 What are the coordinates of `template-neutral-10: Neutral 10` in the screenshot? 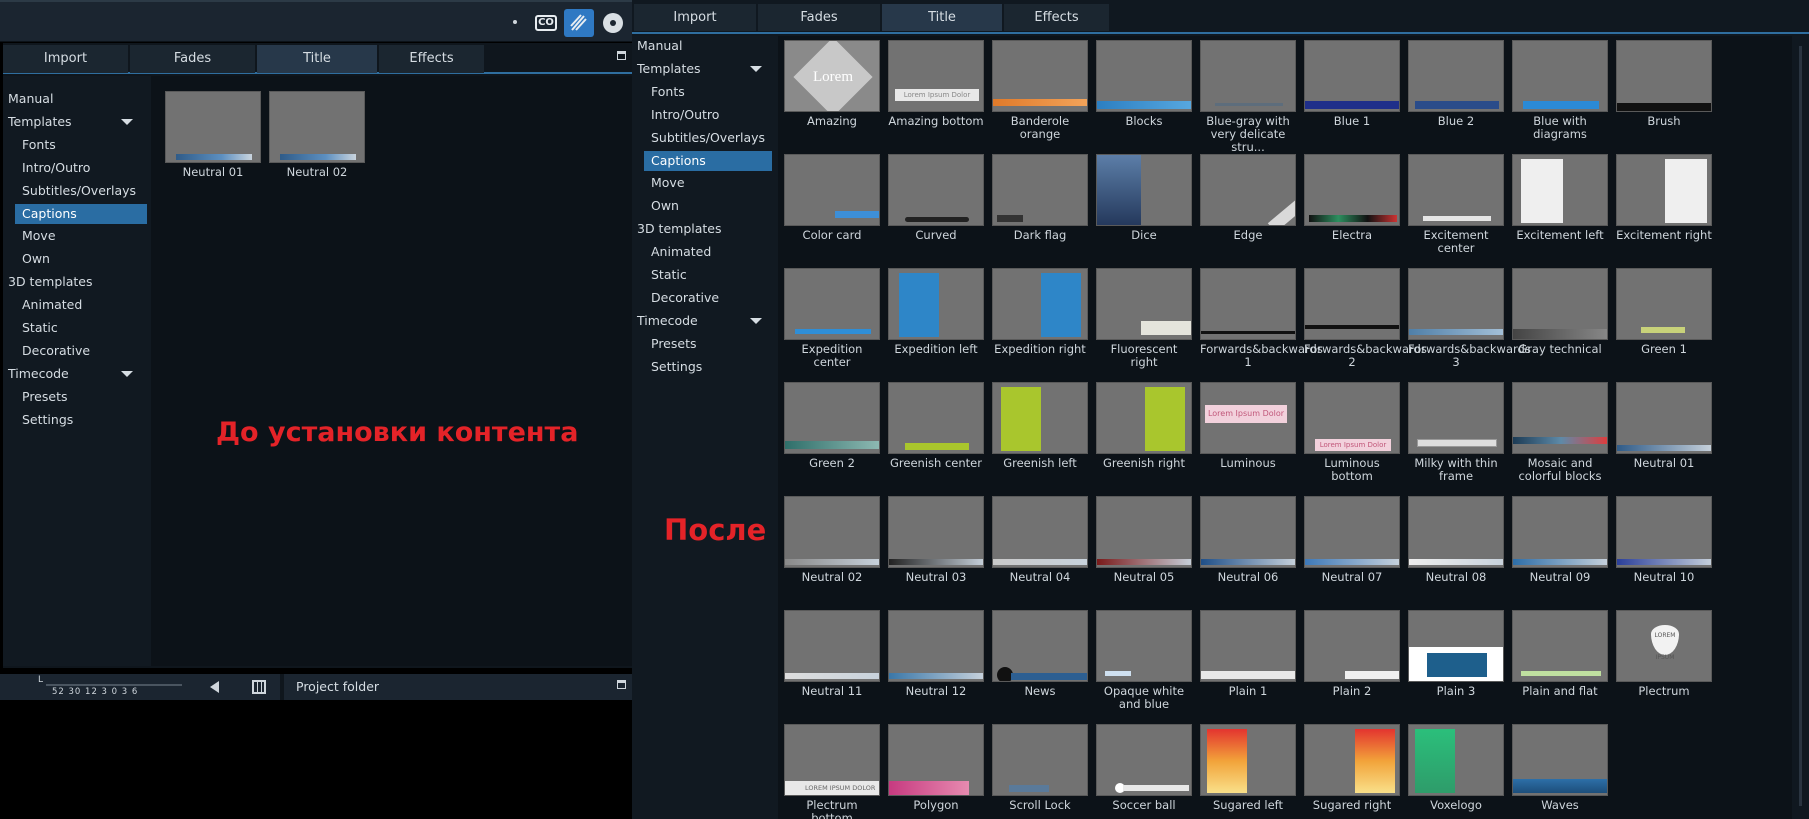 It's located at (1664, 540).